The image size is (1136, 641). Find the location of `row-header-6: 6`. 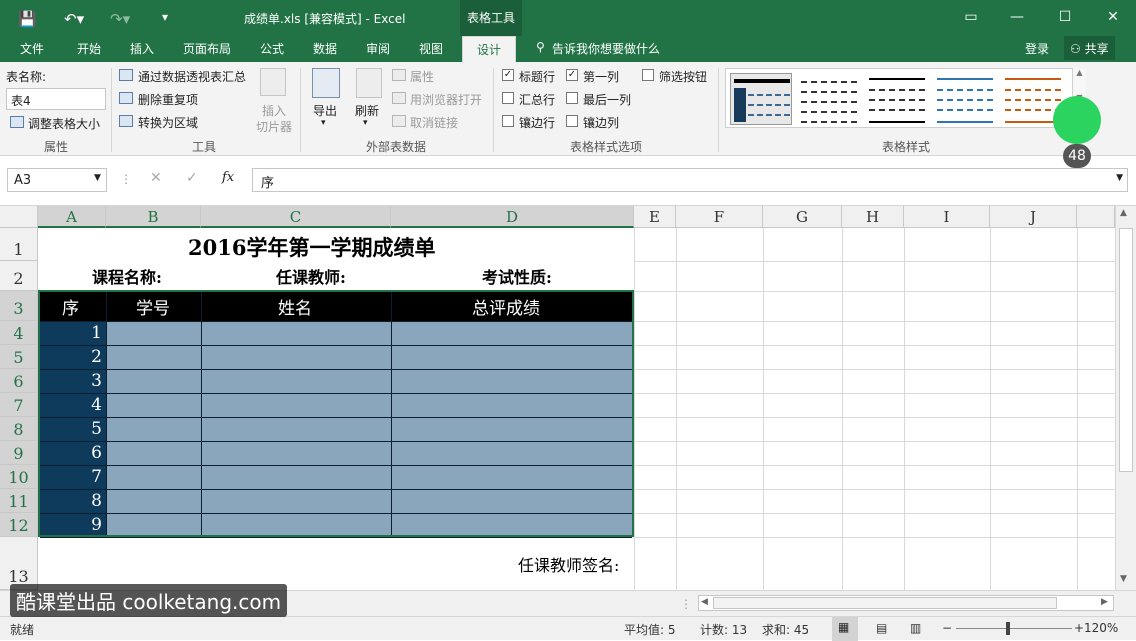

row-header-6: 6 is located at coordinates (19, 381).